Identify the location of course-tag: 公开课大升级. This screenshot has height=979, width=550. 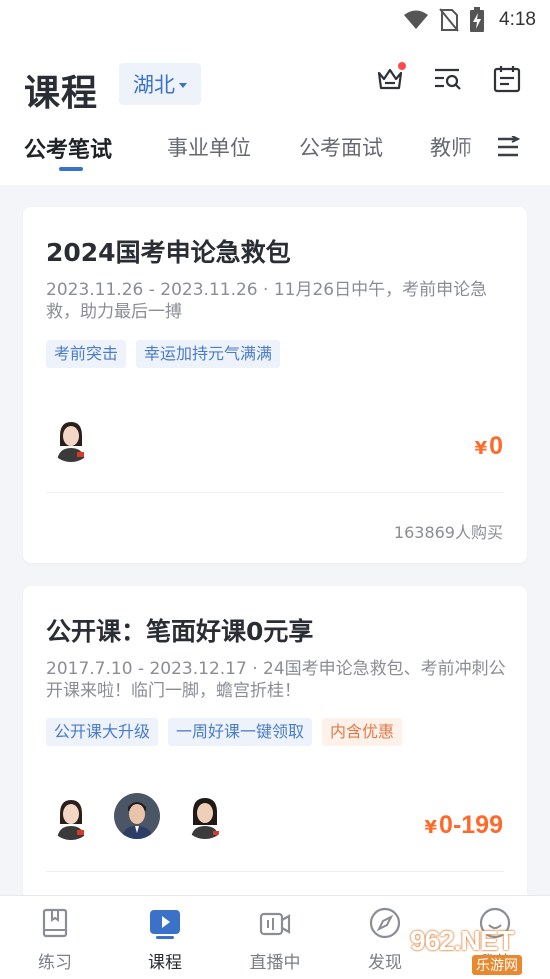
(102, 732).